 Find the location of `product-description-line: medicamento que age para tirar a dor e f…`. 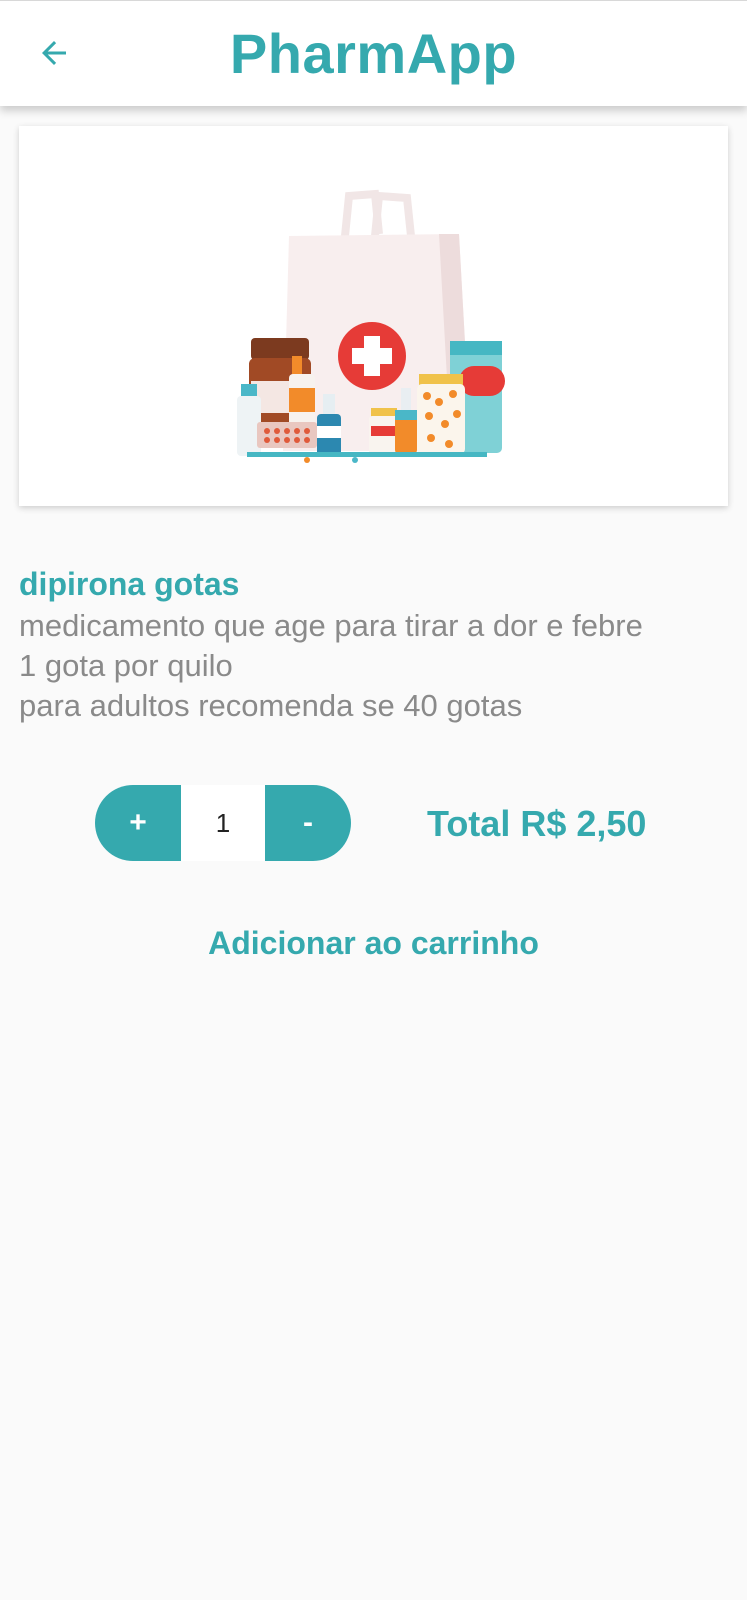

product-description-line: medicamento que age para tirar a dor e f… is located at coordinates (331, 625).